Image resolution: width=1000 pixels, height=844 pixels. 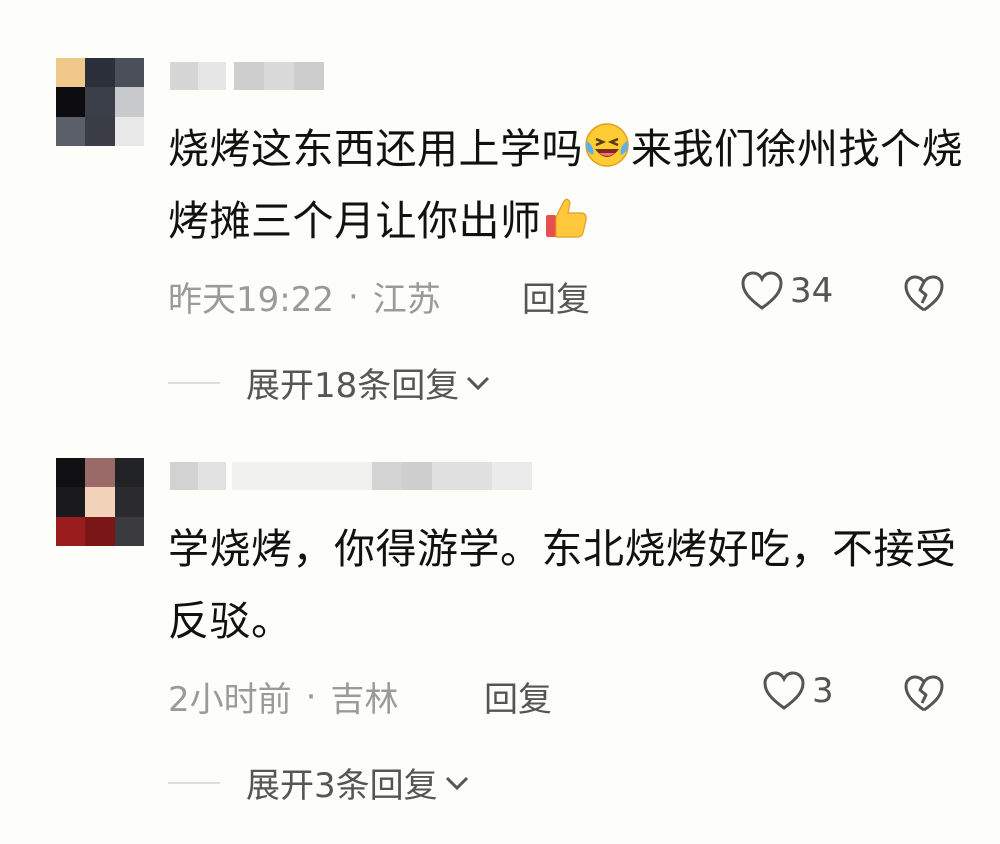 I want to click on comment-text: 学烧烤，你得游学。东北烧烤好吃，不接受反驳。, so click(x=562, y=585).